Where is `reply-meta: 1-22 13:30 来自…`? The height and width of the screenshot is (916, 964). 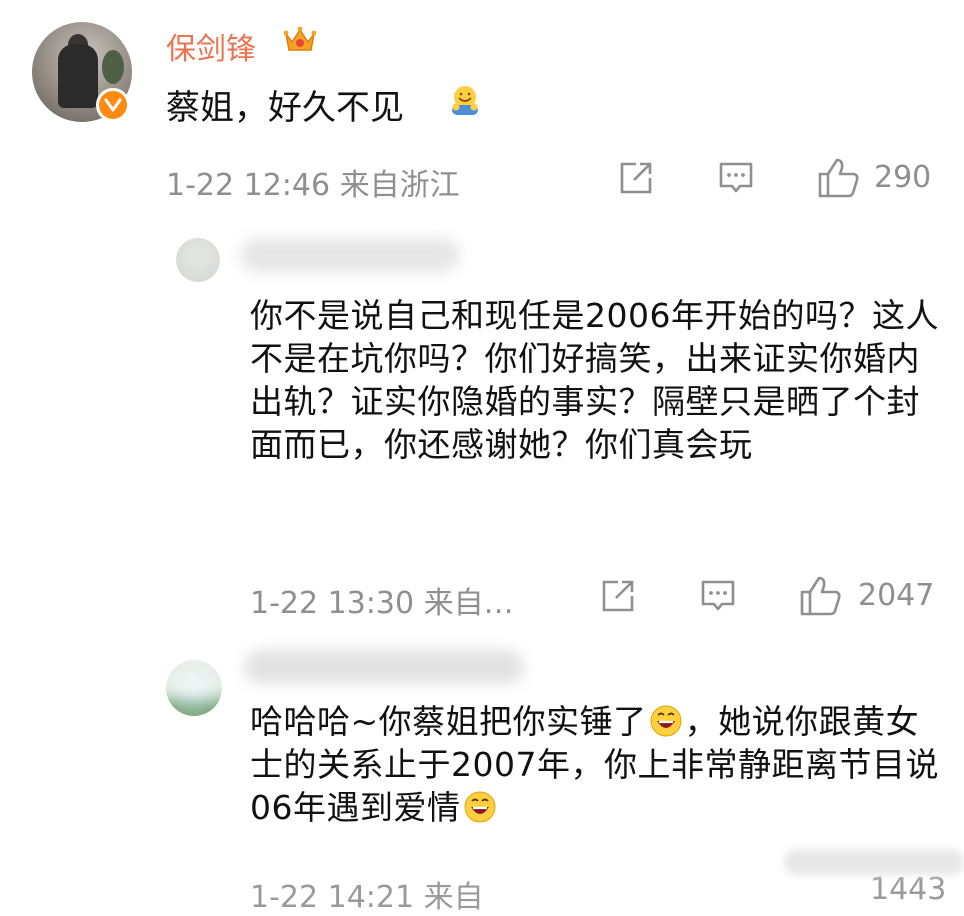 reply-meta: 1-22 13:30 来自… is located at coordinates (382, 603).